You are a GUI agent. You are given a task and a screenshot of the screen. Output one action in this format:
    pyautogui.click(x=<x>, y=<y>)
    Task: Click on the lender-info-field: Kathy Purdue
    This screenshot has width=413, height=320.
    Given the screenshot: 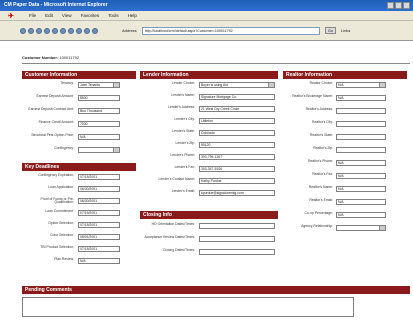 What is the action you would take?
    pyautogui.click(x=237, y=181)
    